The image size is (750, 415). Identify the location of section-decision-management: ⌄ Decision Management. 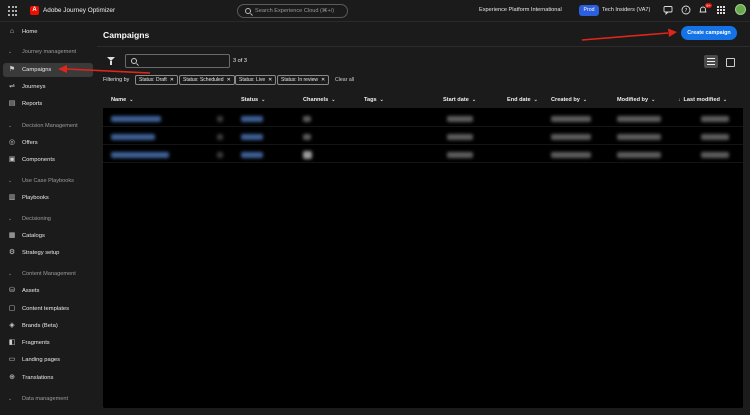
(43, 126).